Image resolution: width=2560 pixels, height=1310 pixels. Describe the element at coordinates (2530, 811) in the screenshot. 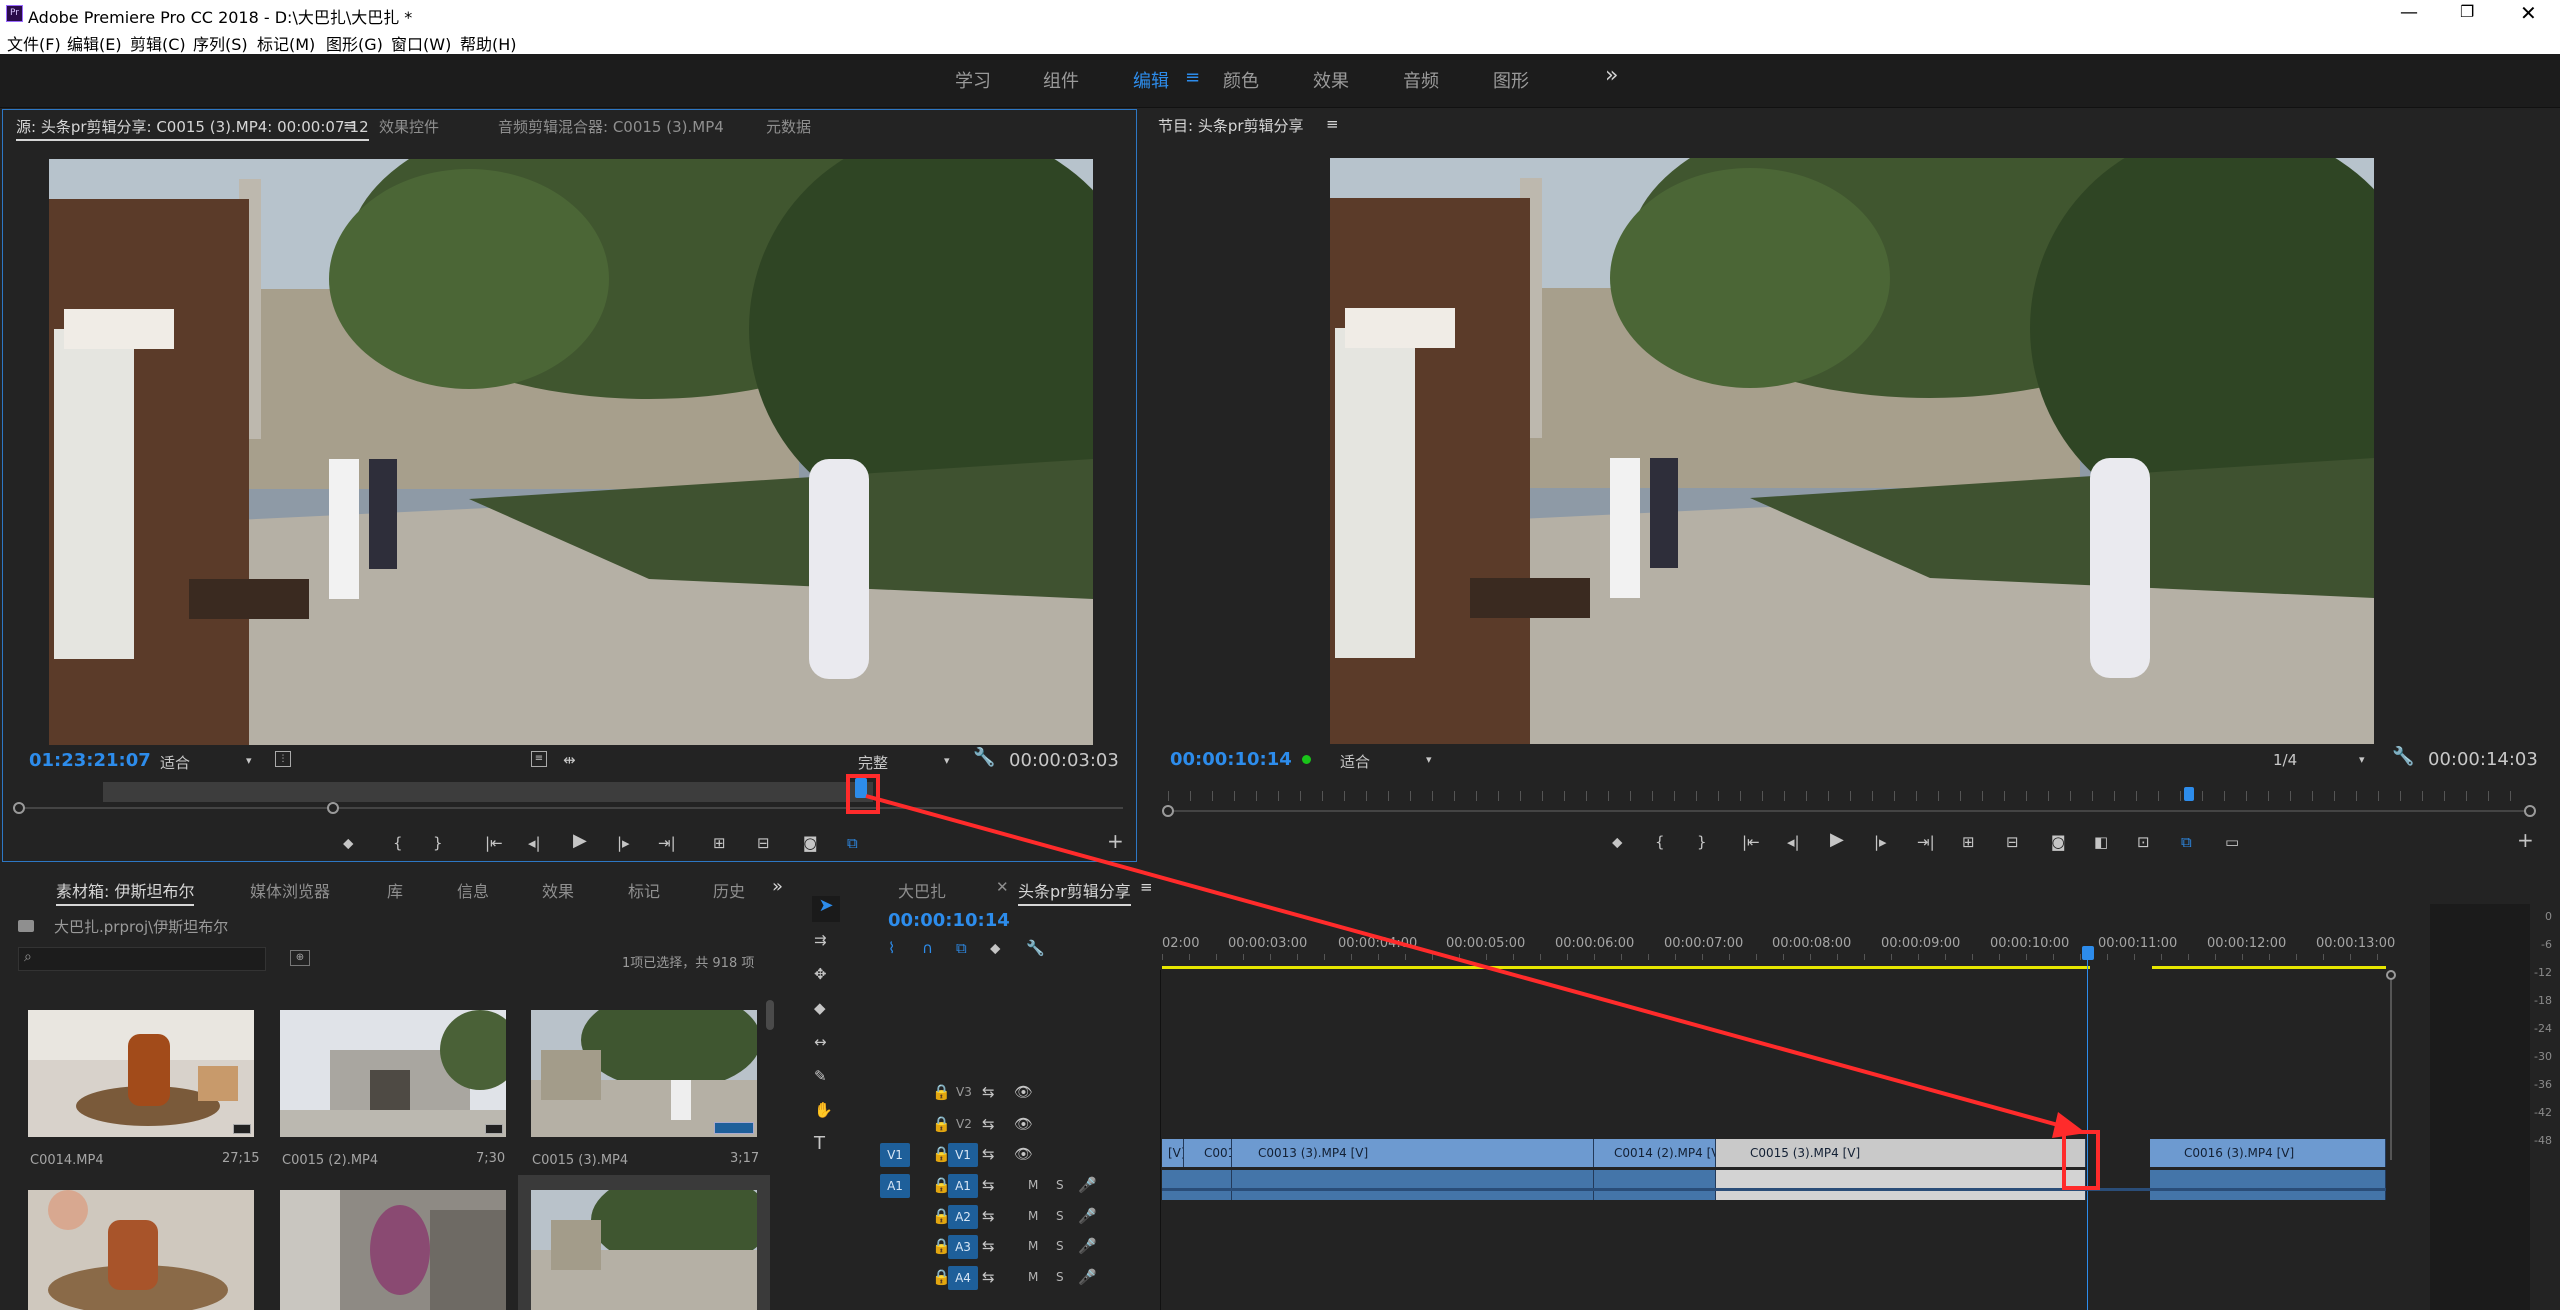

I see `program-zoom-handle-right` at that location.